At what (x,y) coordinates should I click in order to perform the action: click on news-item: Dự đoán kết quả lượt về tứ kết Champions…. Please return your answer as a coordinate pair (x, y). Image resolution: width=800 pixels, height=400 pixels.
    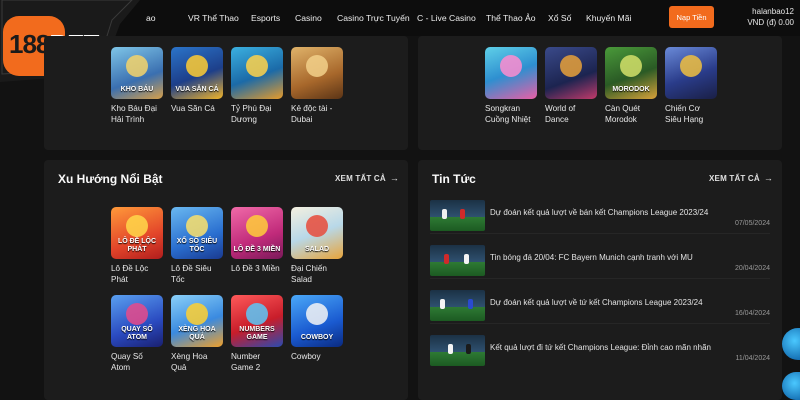
    Looking at the image, I should click on (600, 307).